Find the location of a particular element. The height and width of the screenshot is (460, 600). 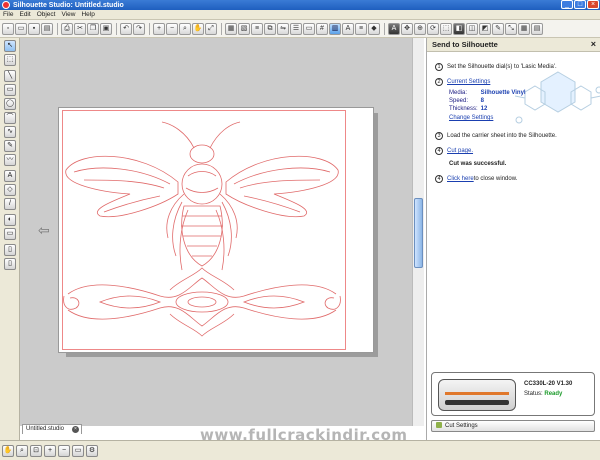

change-settings-row: Change Settings is located at coordinates (471, 118).